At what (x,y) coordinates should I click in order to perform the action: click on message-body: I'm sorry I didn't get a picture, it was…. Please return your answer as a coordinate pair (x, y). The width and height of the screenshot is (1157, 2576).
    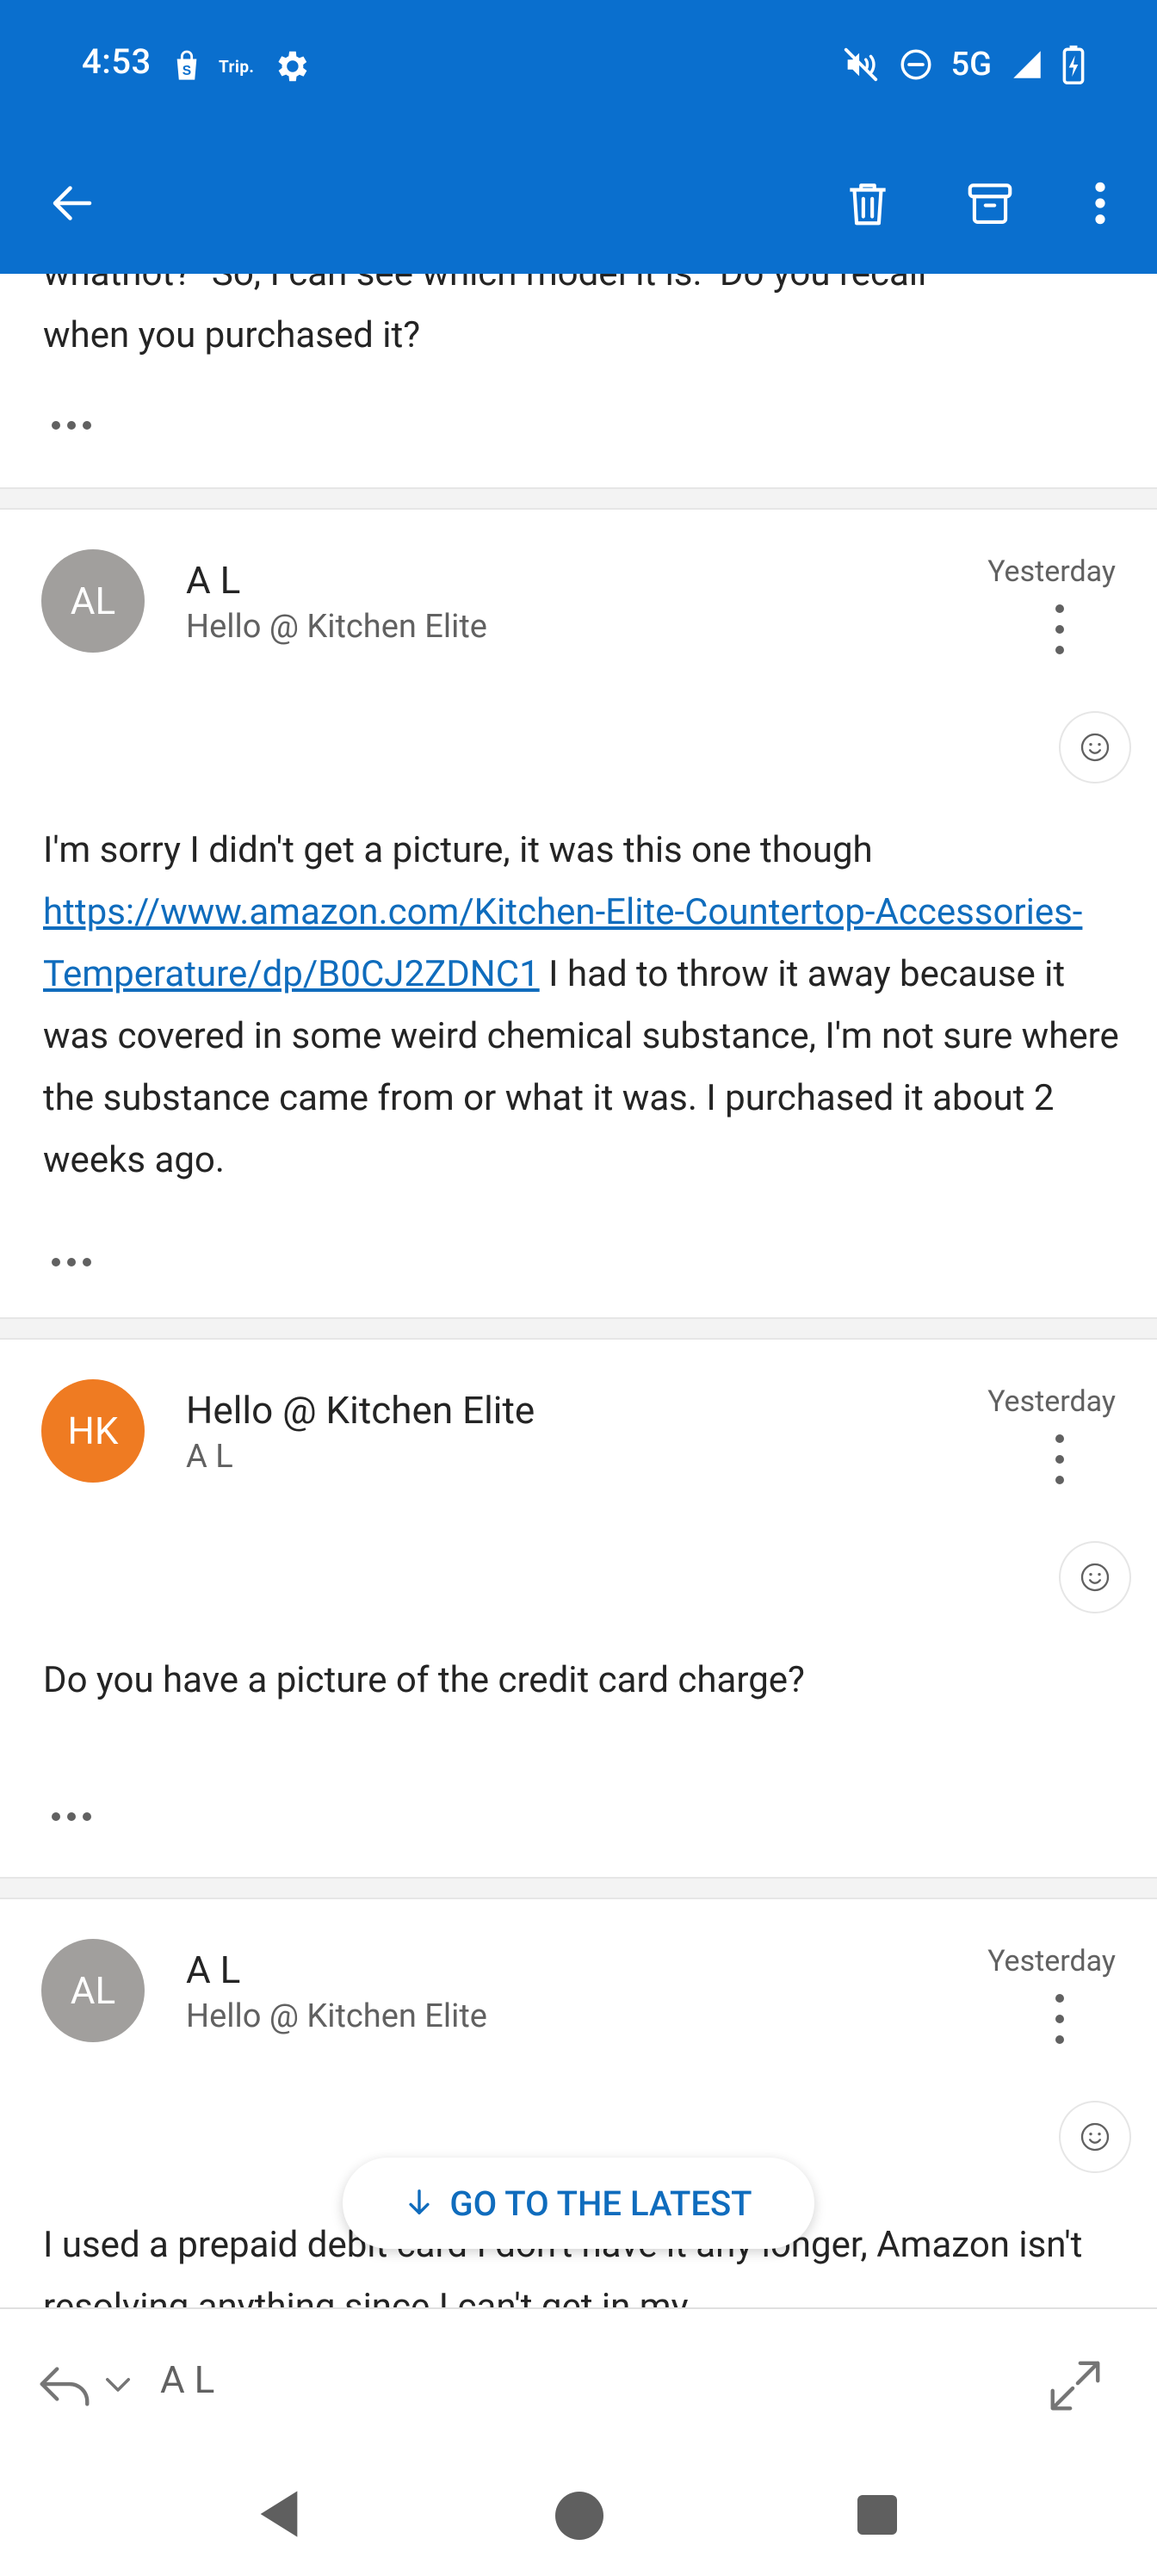
    Looking at the image, I should click on (585, 1006).